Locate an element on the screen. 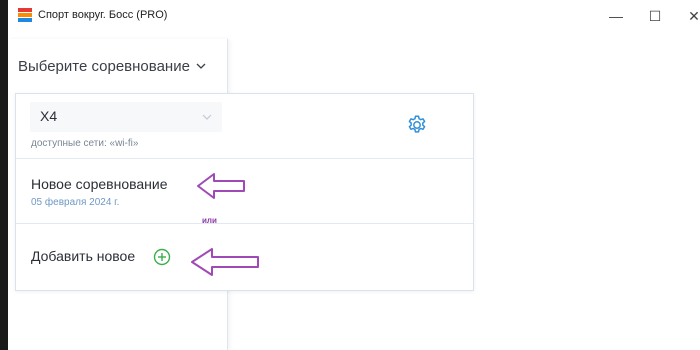 The width and height of the screenshot is (700, 350). competition-name: Новое соревнование is located at coordinates (99, 184).